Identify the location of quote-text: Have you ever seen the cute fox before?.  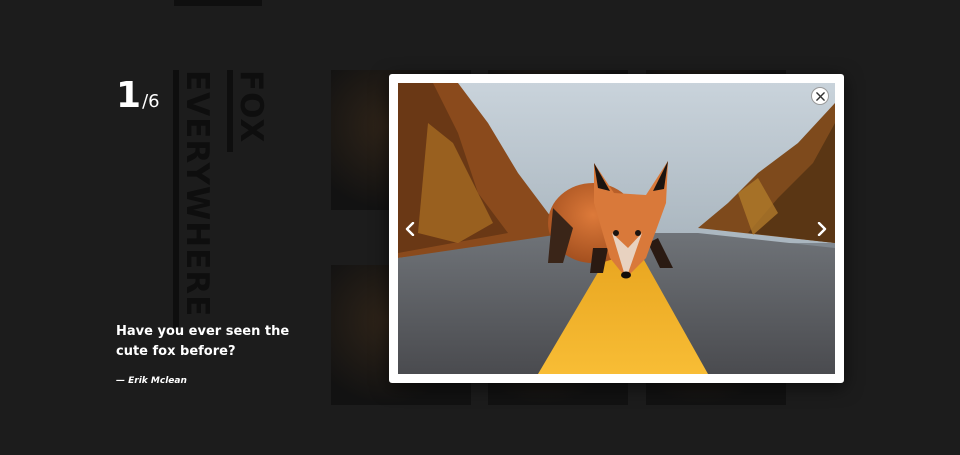
(203, 341).